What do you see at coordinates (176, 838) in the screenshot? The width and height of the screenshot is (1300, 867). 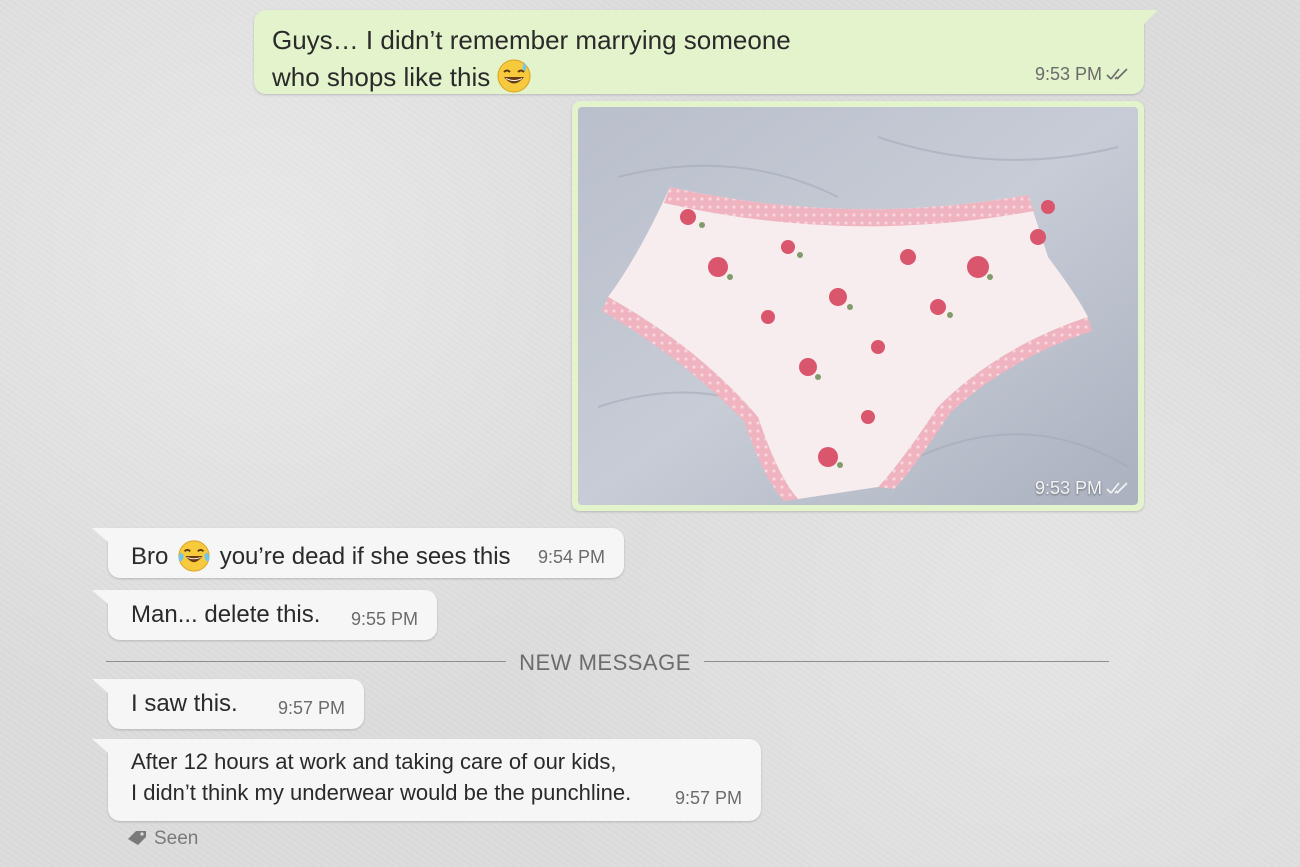 I see `seen-label: Seen` at bounding box center [176, 838].